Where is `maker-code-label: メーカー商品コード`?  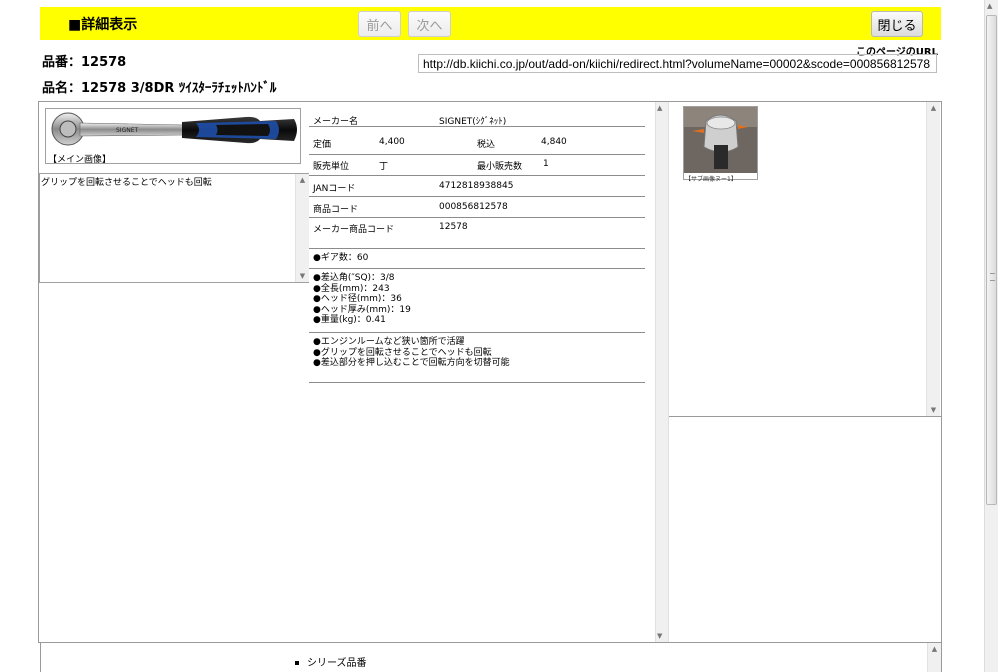
maker-code-label: メーカー商品コード is located at coordinates (354, 230).